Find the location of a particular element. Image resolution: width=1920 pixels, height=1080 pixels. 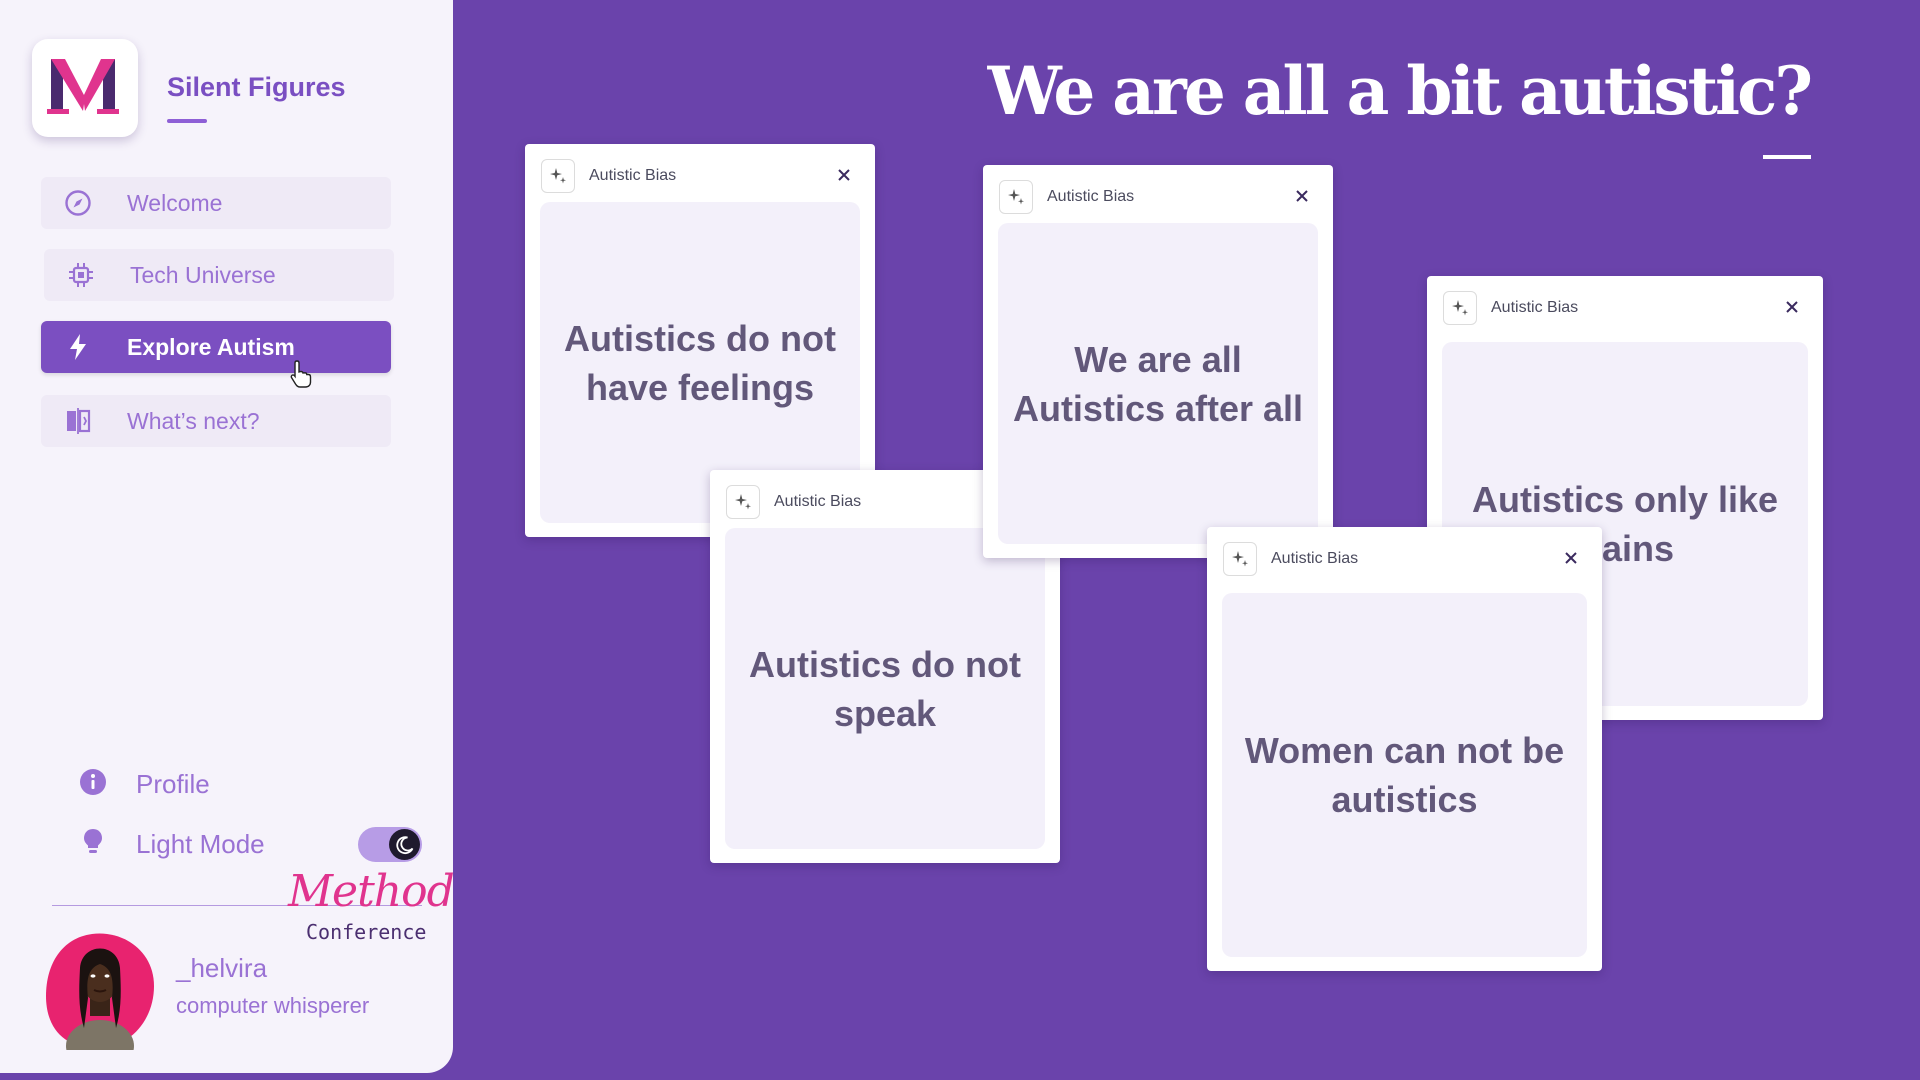

profile-link: Profile is located at coordinates (144, 784).